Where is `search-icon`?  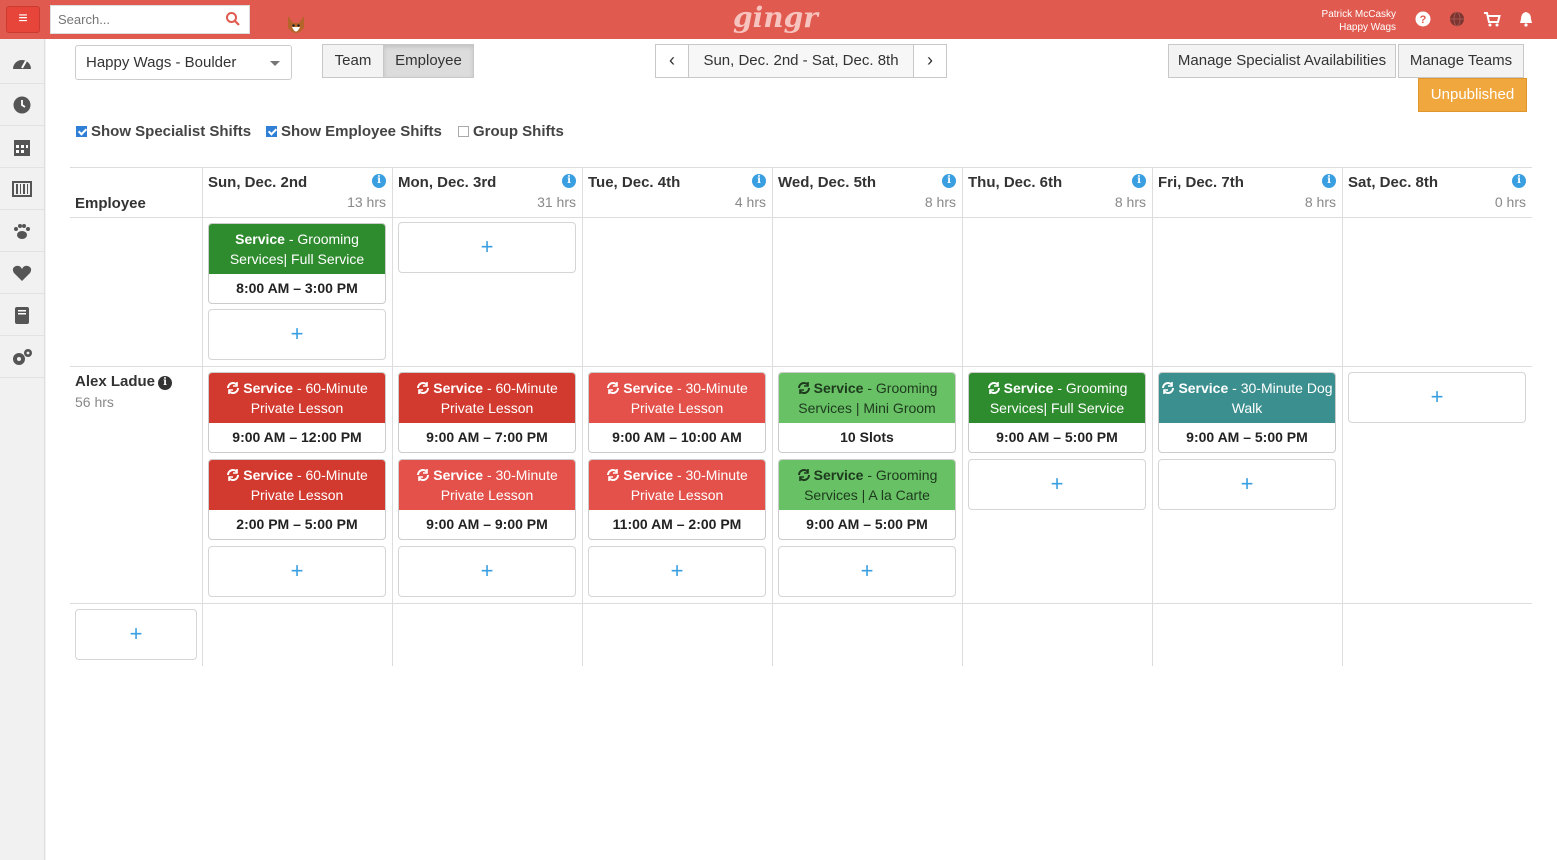
search-icon is located at coordinates (233, 19).